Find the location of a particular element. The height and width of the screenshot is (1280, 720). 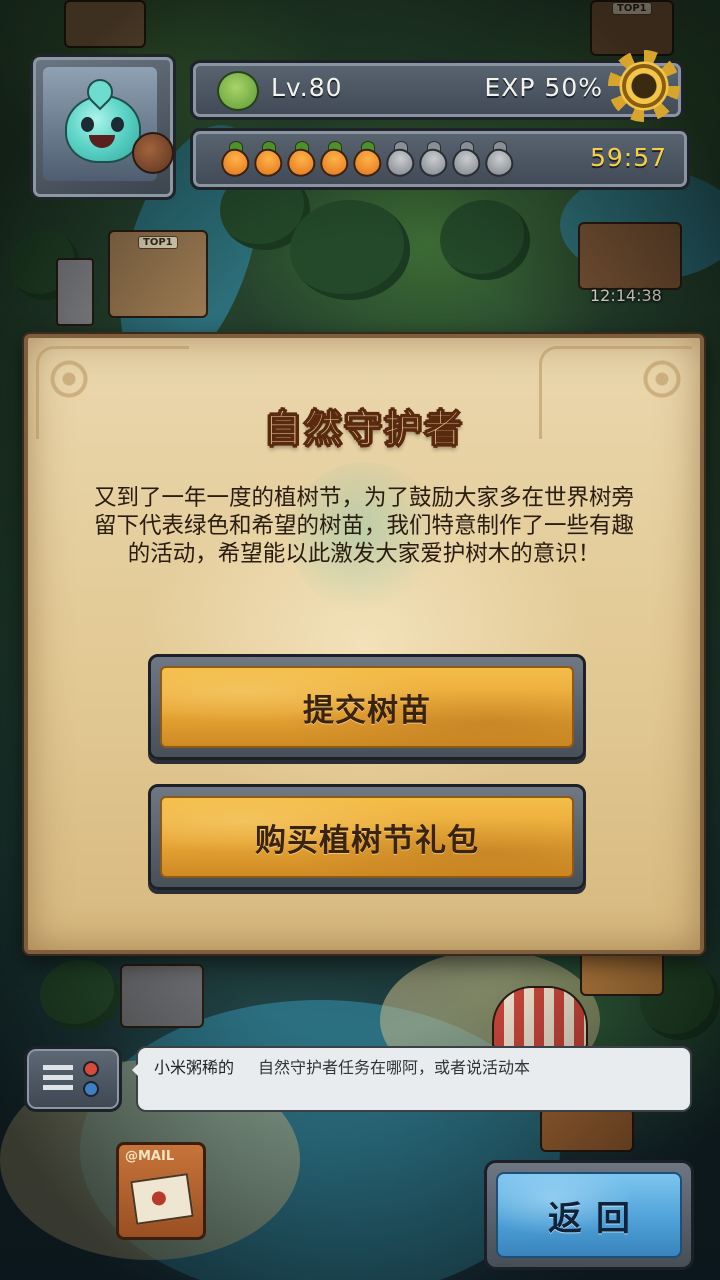

chat-icon is located at coordinates (73, 1079).